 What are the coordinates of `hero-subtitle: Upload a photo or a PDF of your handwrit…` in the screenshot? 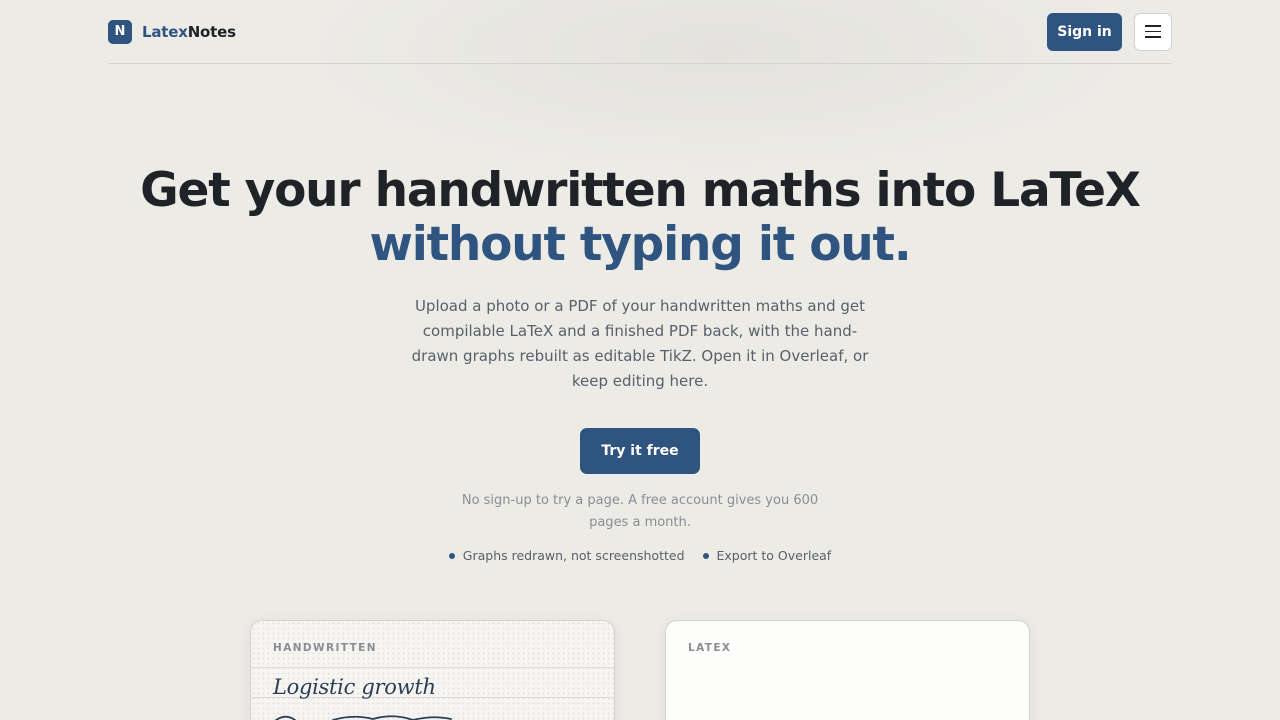 It's located at (640, 343).